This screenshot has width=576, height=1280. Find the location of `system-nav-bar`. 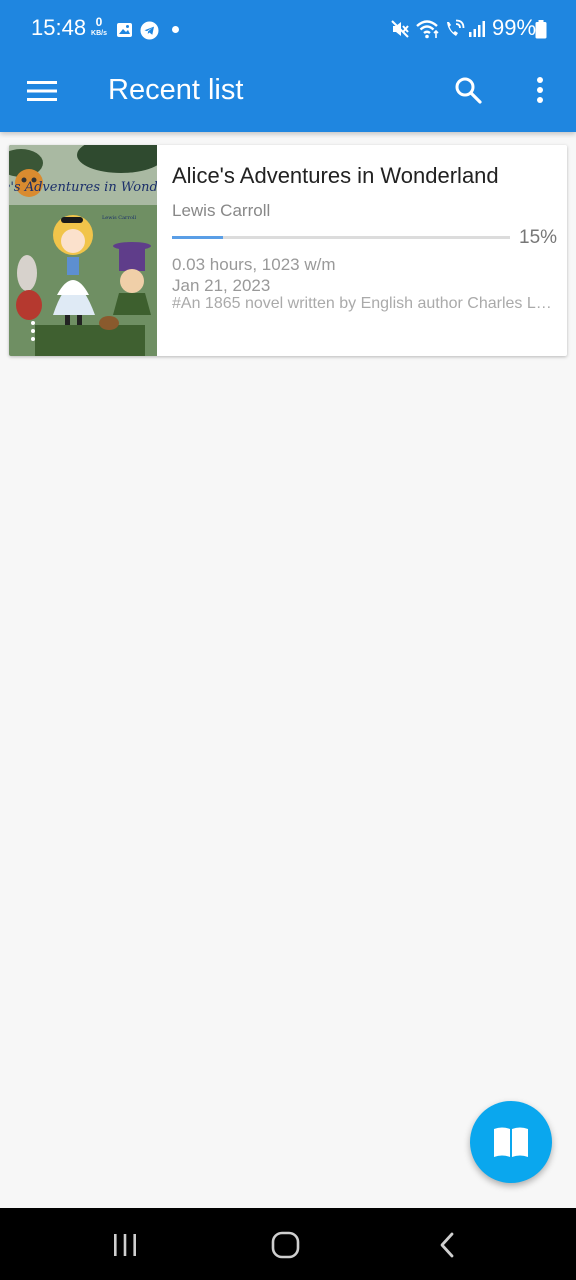

system-nav-bar is located at coordinates (288, 1244).